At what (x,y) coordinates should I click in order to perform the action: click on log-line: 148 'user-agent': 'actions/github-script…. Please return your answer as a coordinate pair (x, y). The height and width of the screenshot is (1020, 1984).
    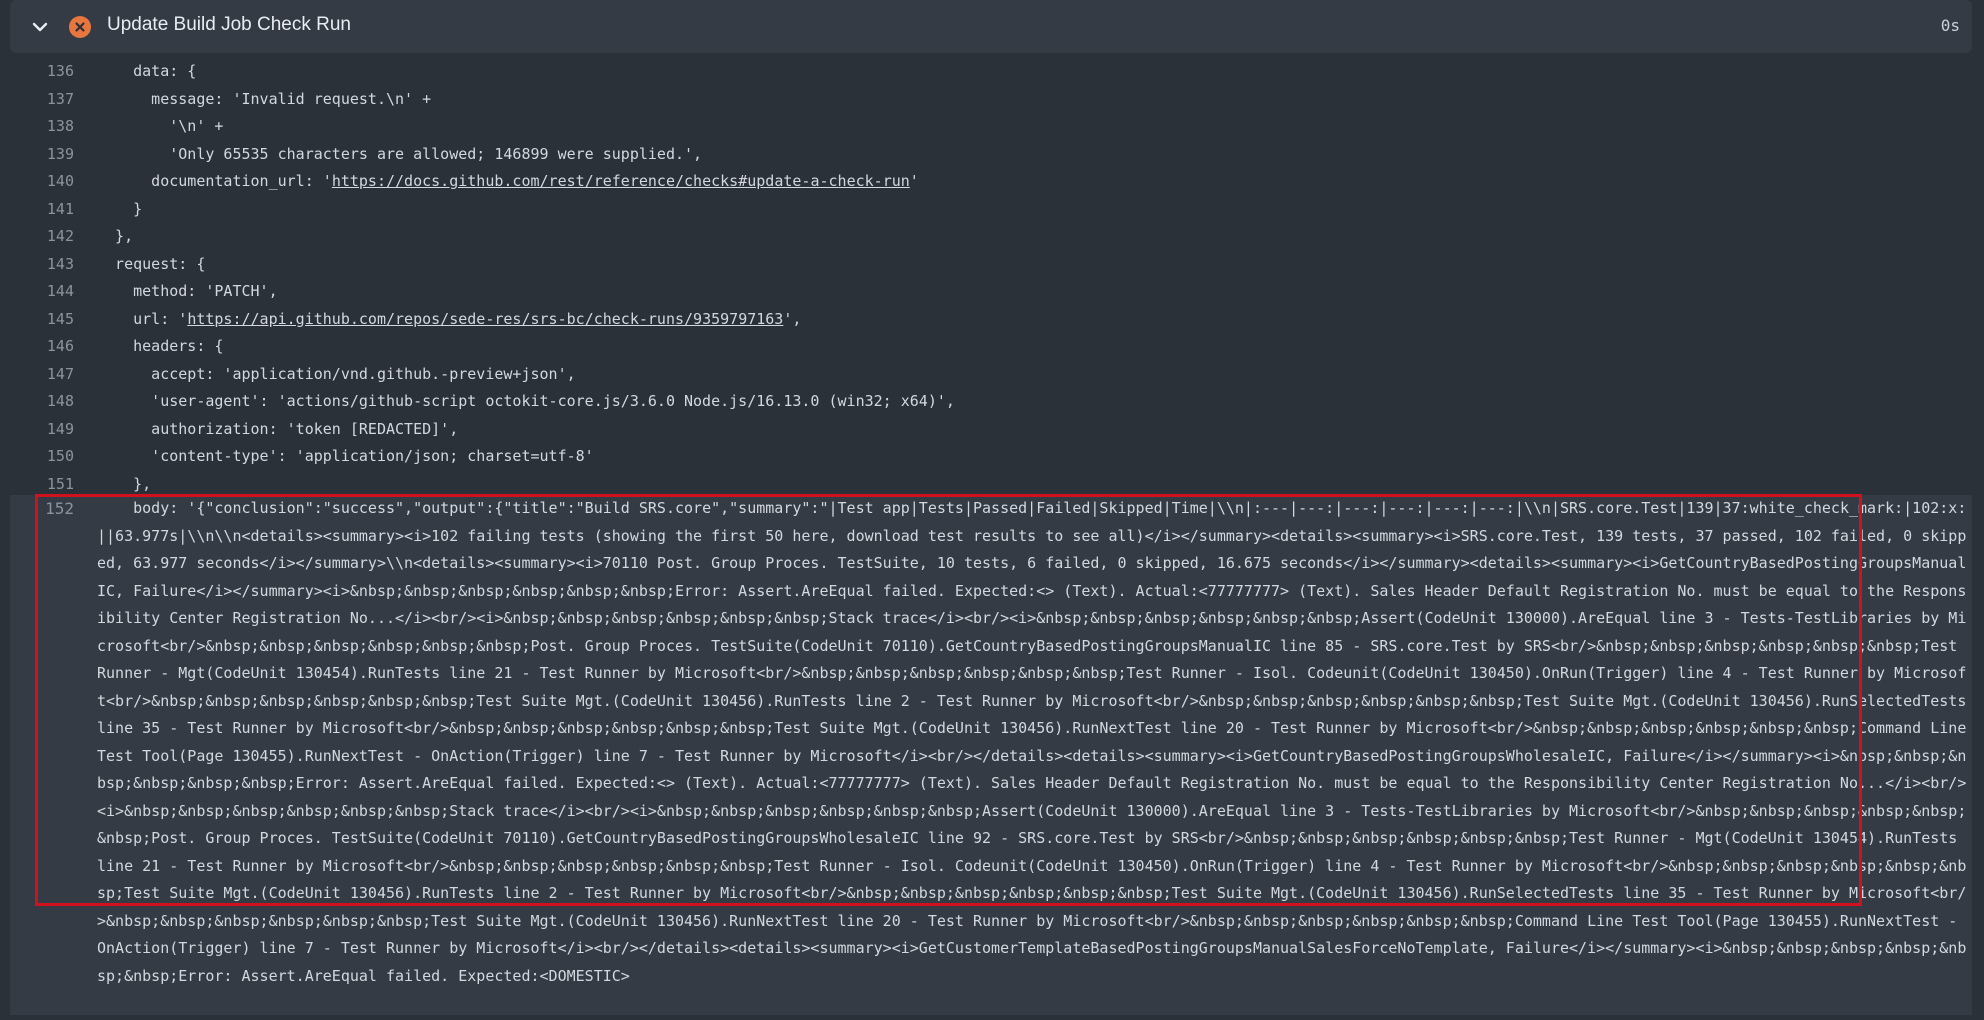
    Looking at the image, I should click on (991, 402).